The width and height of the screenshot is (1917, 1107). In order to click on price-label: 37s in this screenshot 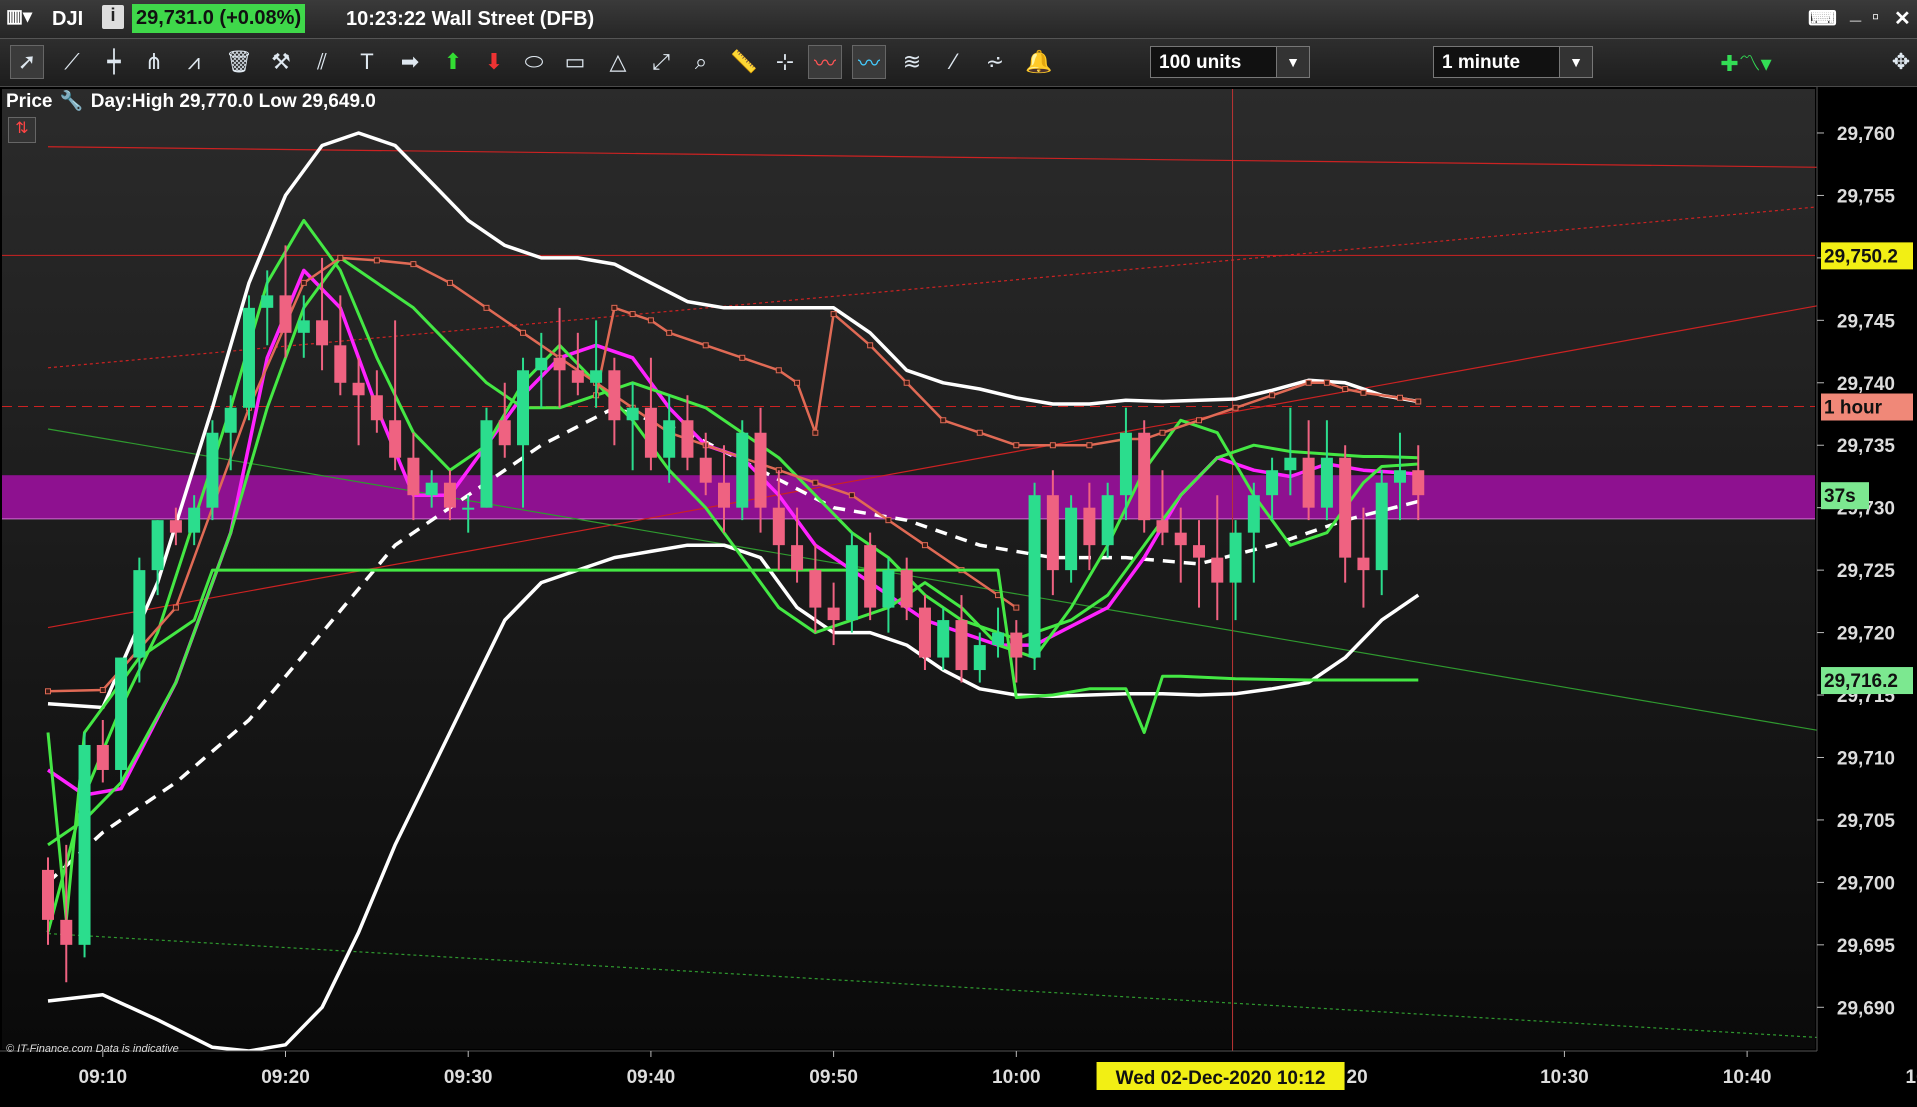, I will do `click(1840, 496)`.